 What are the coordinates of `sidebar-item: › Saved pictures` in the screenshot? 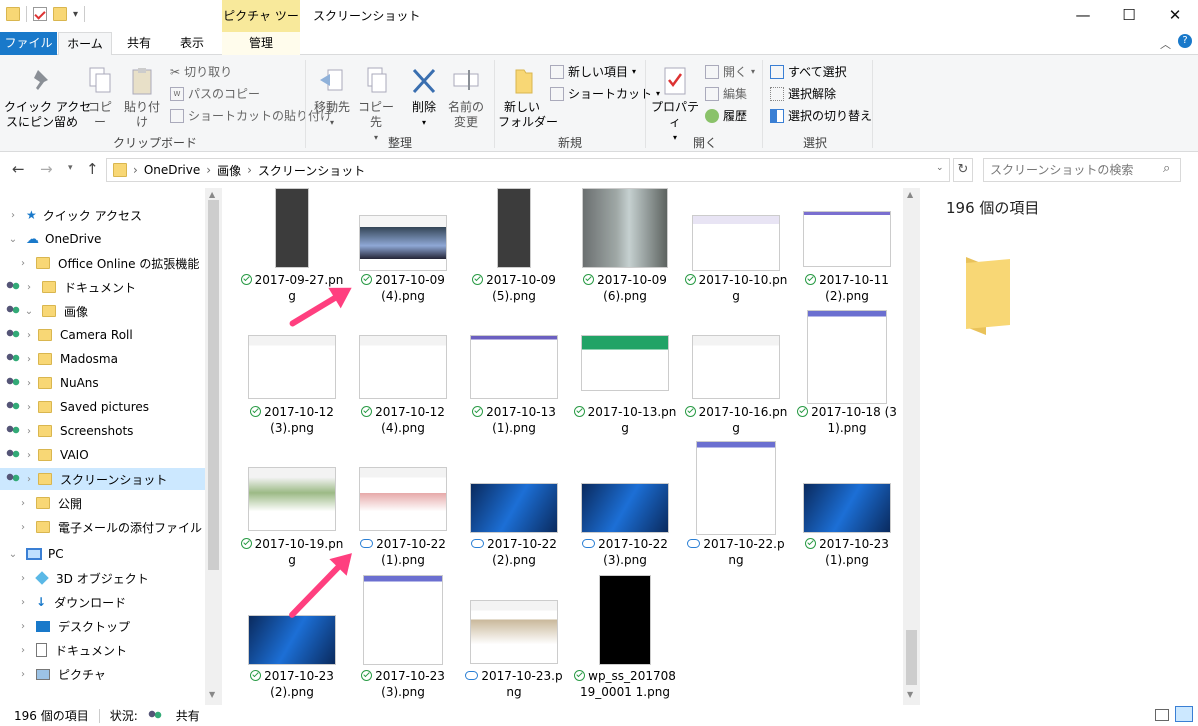 It's located at (102, 407).